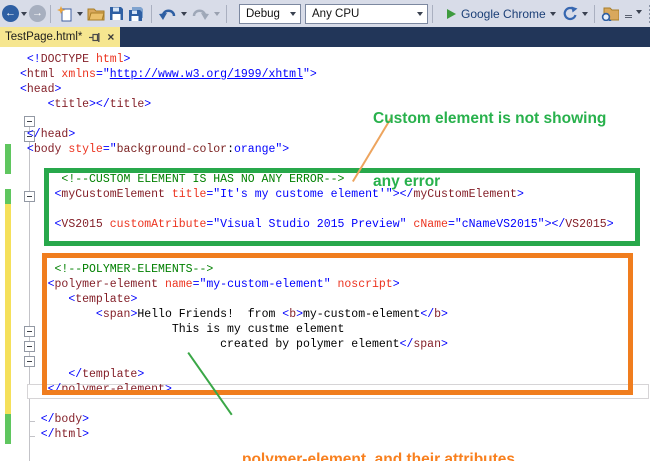 The height and width of the screenshot is (461, 650). What do you see at coordinates (633, 14) in the screenshot?
I see `toolbar-options-icon` at bounding box center [633, 14].